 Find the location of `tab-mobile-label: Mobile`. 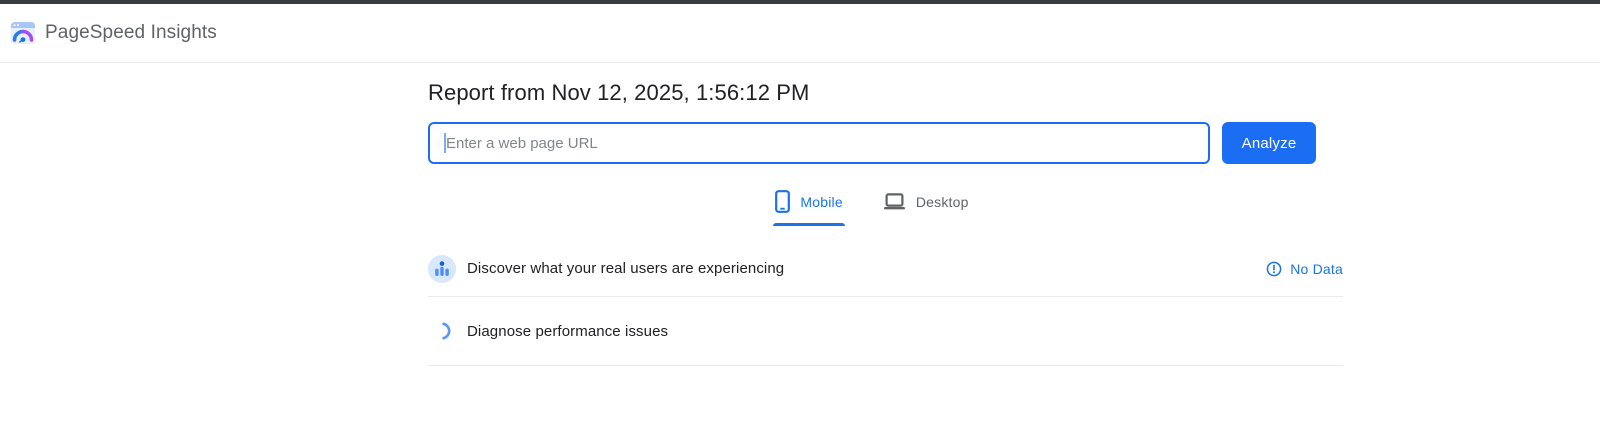

tab-mobile-label: Mobile is located at coordinates (821, 201).